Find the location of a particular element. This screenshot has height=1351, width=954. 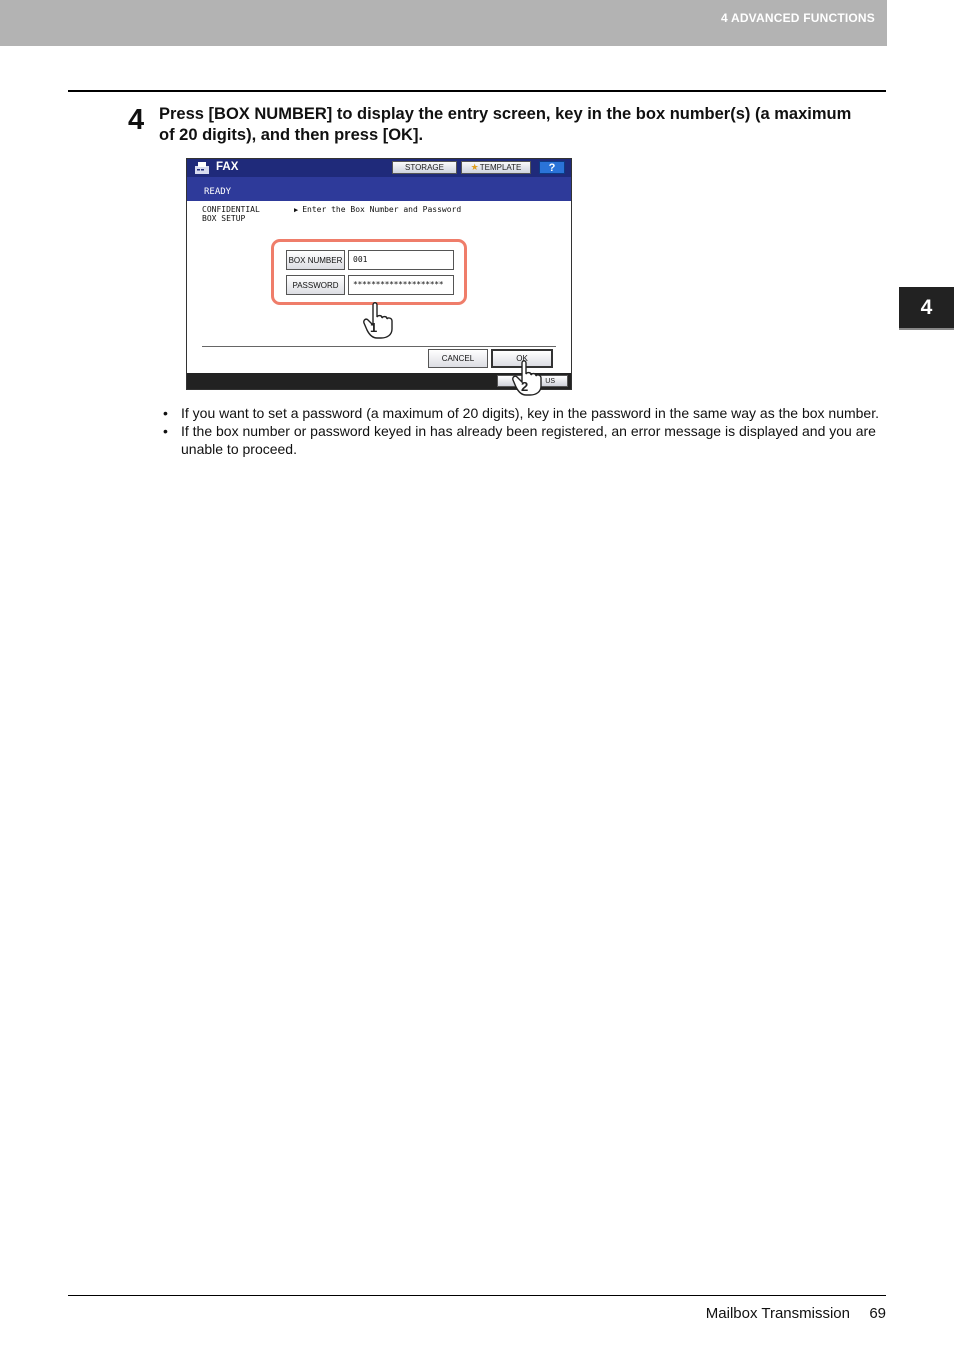

arrow-right-icon: ▶ is located at coordinates (296, 210).